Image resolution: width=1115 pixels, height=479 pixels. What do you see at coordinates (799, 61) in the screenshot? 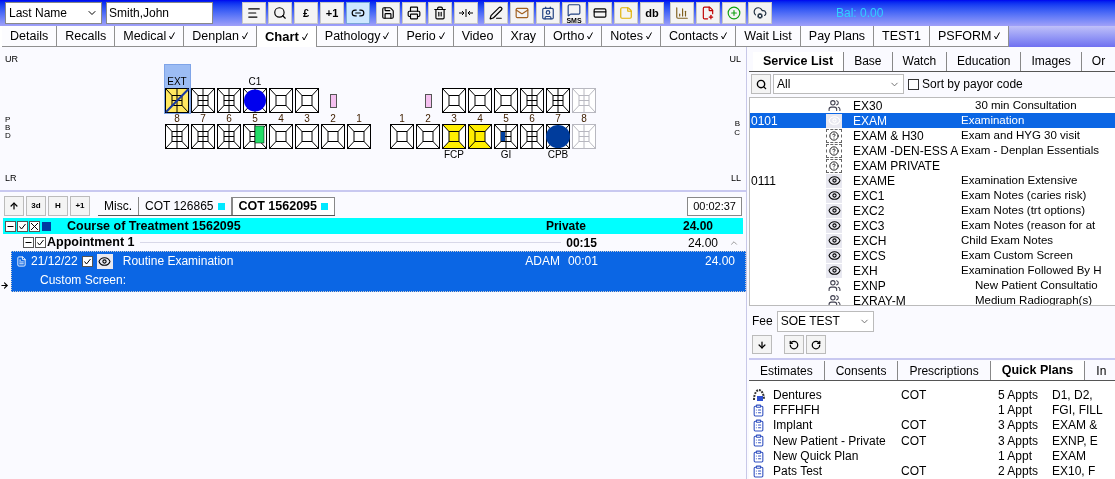
I see `panel-tab: Service List` at bounding box center [799, 61].